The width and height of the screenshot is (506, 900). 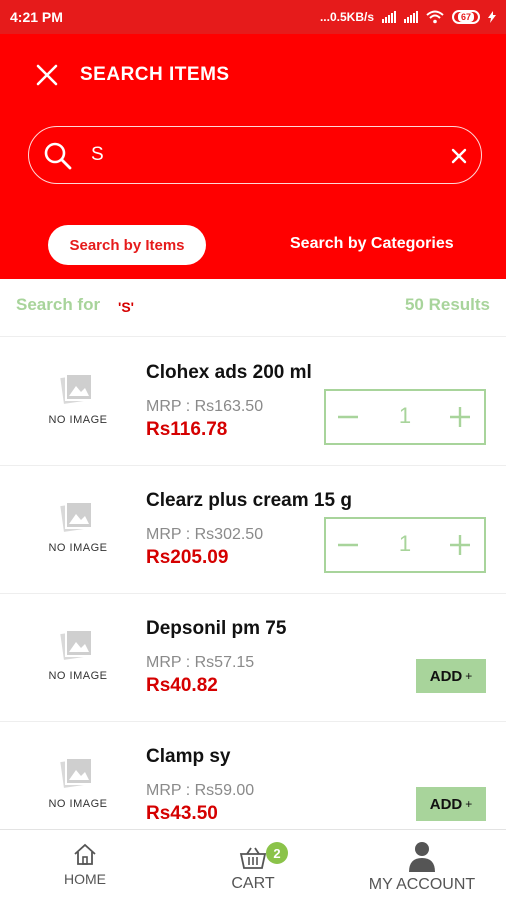 I want to click on wifi-icon, so click(x=435, y=17).